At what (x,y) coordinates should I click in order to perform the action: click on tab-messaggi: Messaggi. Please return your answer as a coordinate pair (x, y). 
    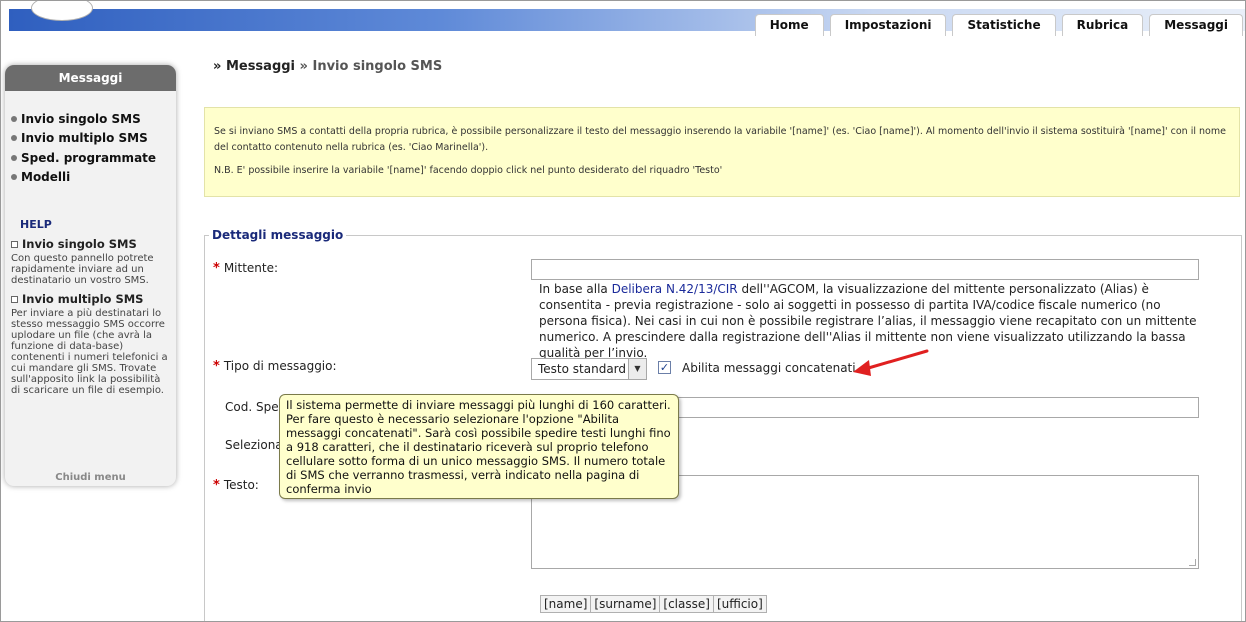
    Looking at the image, I should click on (1196, 25).